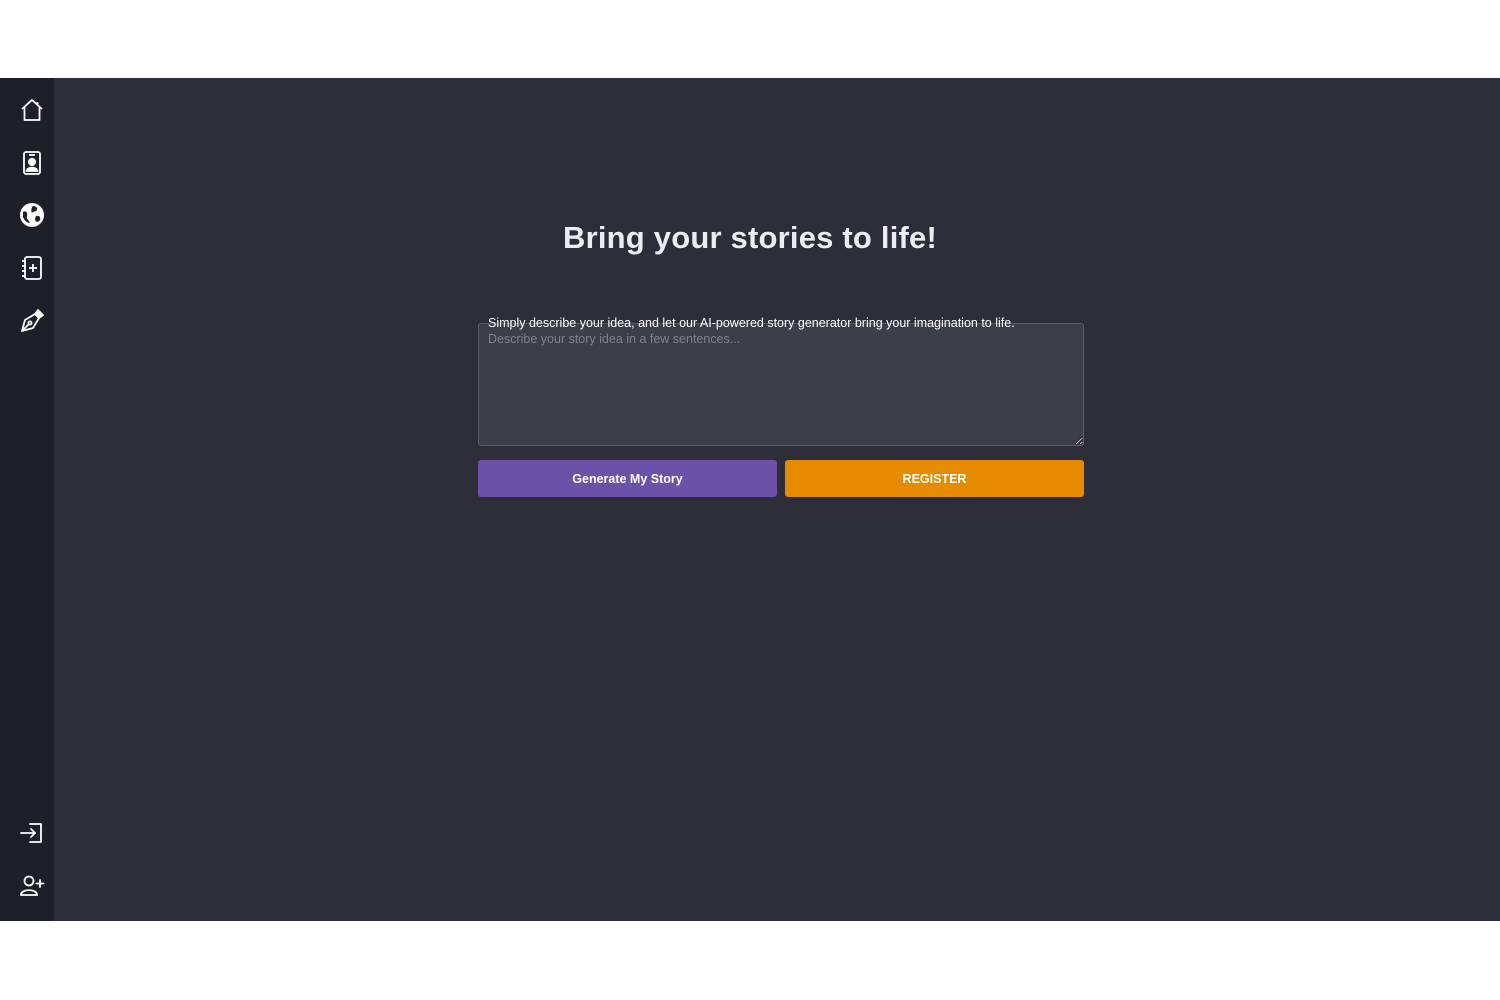 The width and height of the screenshot is (1500, 1000). I want to click on pen-nib-icon, so click(32, 320).